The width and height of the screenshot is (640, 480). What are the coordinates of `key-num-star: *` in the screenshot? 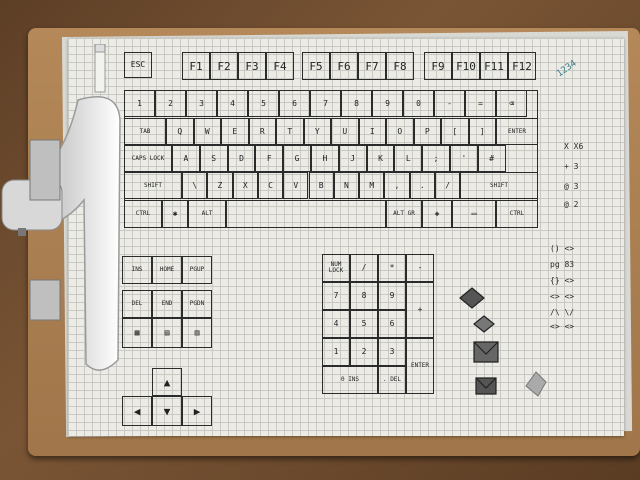 It's located at (392, 268).